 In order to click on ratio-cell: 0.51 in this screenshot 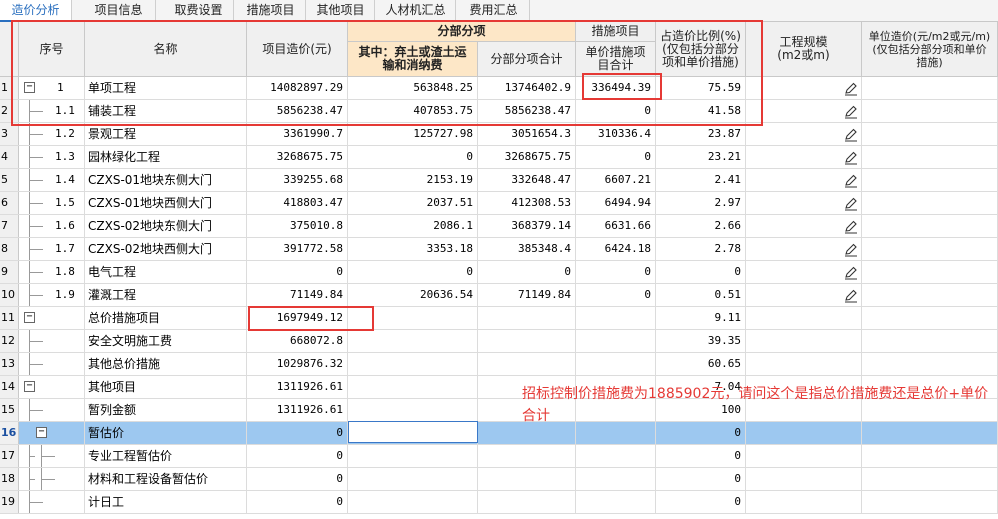, I will do `click(701, 295)`.